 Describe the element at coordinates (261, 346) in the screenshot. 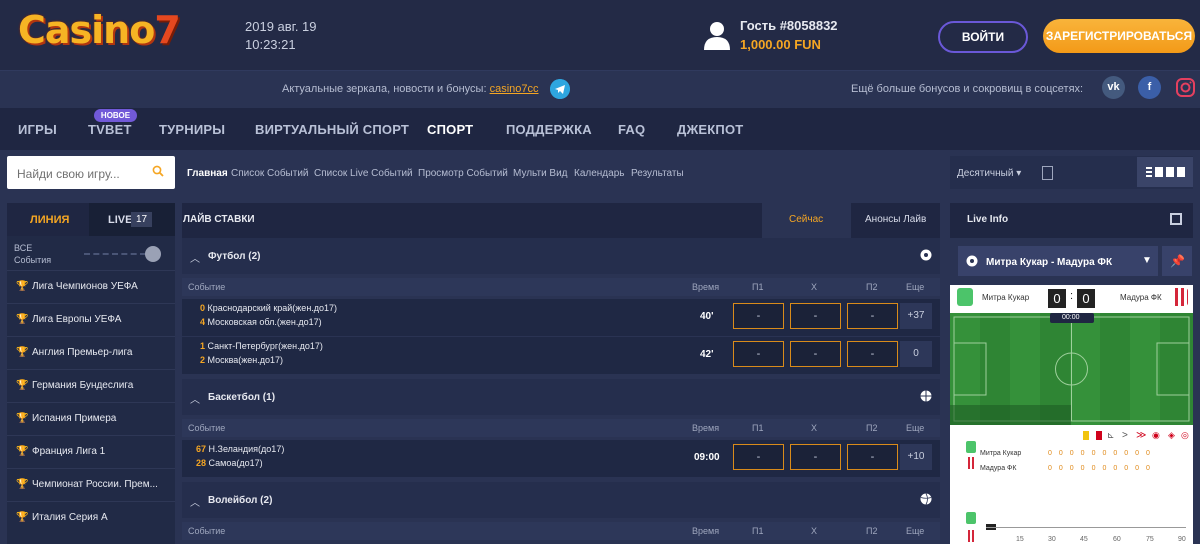

I see `team-home: 1 Санкт-Петербург(жен.до17)` at that location.